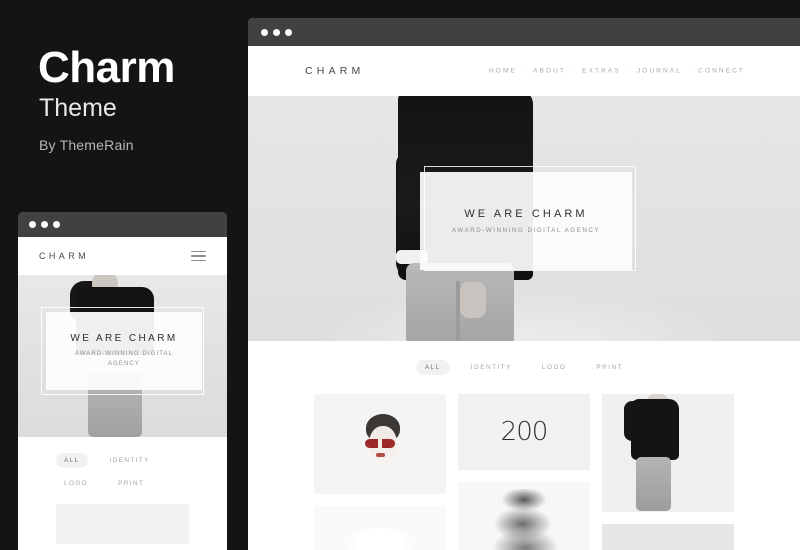 This screenshot has height=550, width=800. I want to click on nav-item-extras: EXTRAS, so click(601, 71).